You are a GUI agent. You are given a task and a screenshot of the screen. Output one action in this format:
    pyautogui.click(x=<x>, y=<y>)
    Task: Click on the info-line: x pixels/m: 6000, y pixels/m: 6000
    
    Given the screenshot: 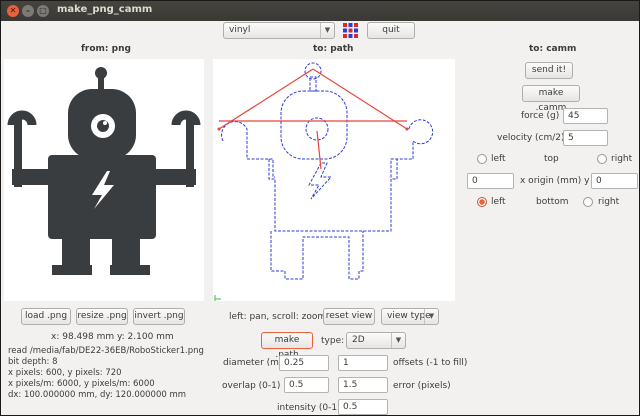 What is the action you would take?
    pyautogui.click(x=81, y=384)
    